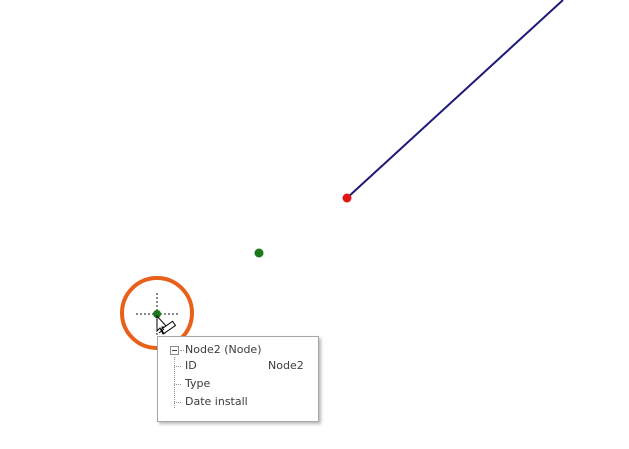  Describe the element at coordinates (244, 384) in the screenshot. I see `property-row: Type` at that location.